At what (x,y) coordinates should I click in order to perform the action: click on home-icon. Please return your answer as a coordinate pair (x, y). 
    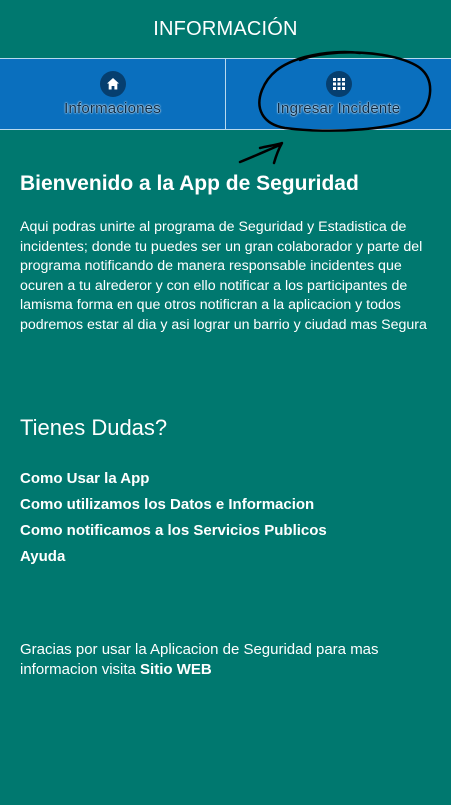
    Looking at the image, I should click on (112, 84).